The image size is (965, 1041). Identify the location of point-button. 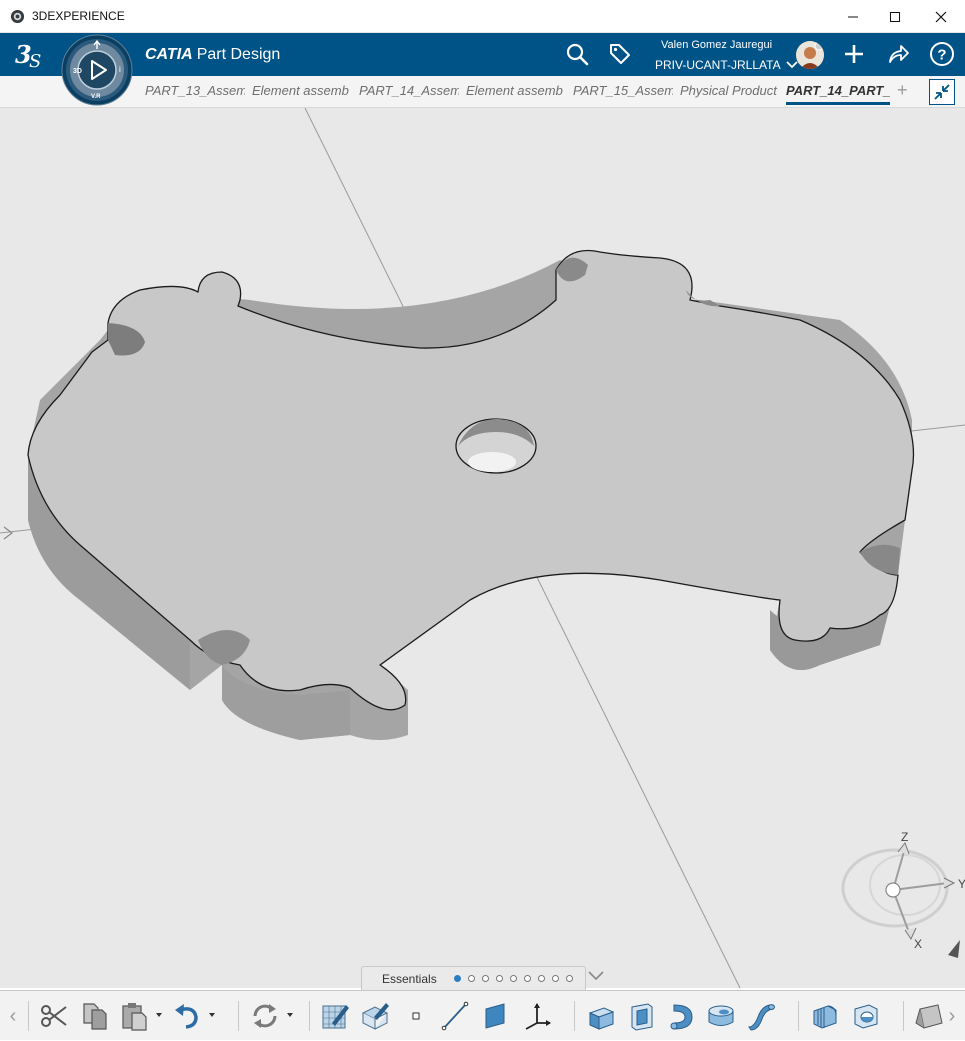
(416, 1016).